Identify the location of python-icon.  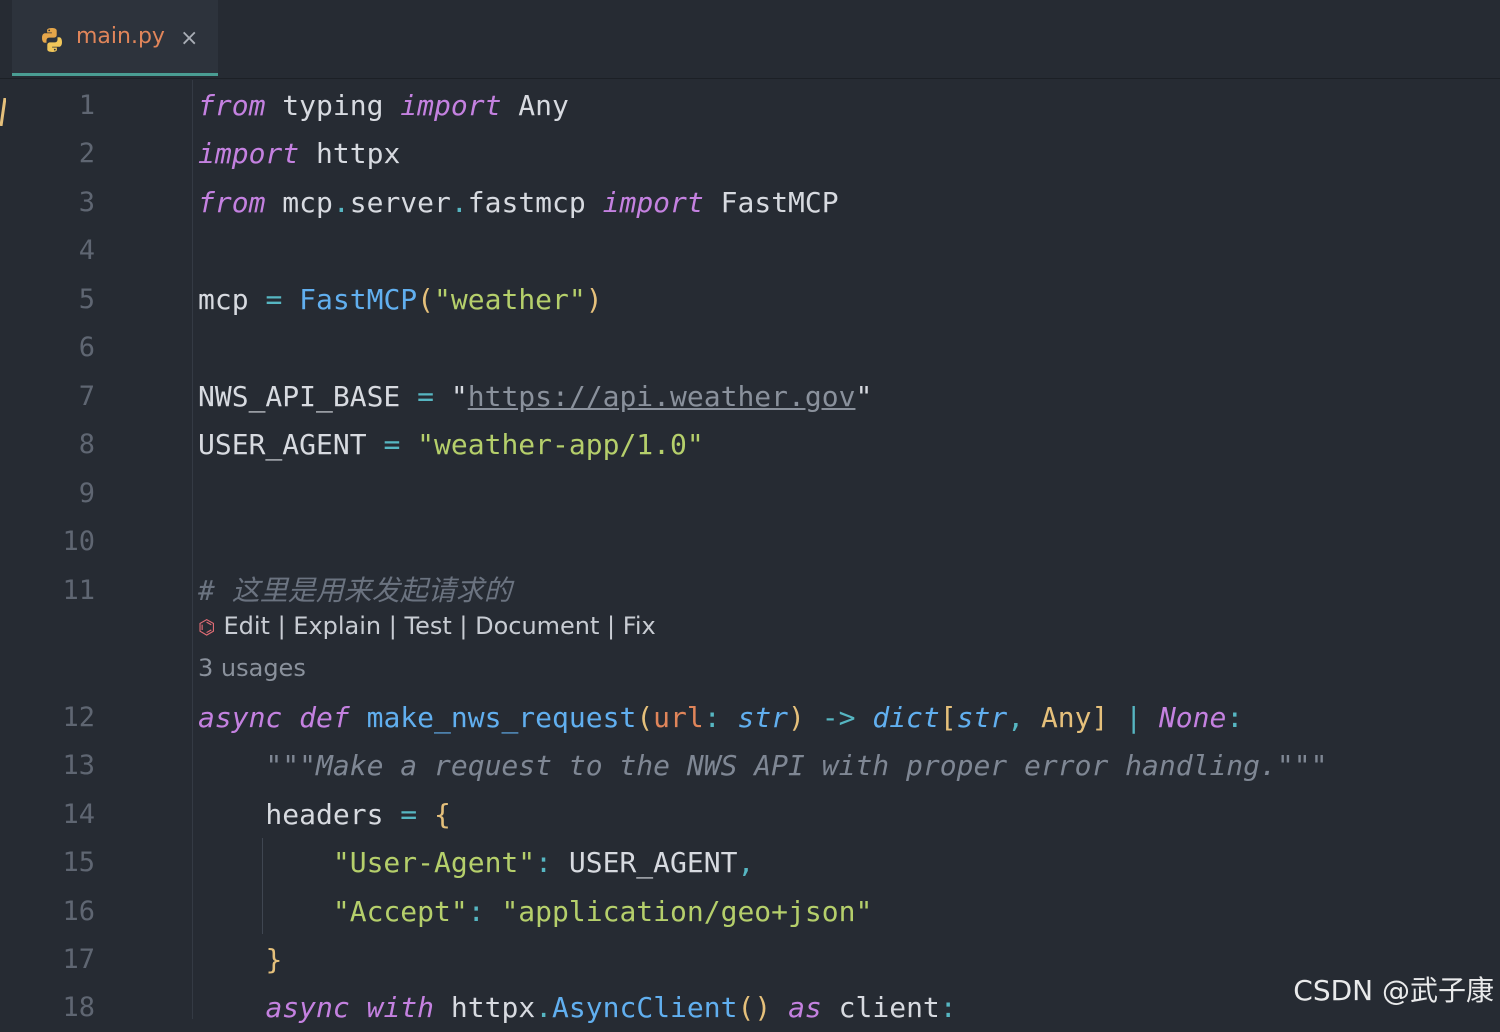
(52, 40).